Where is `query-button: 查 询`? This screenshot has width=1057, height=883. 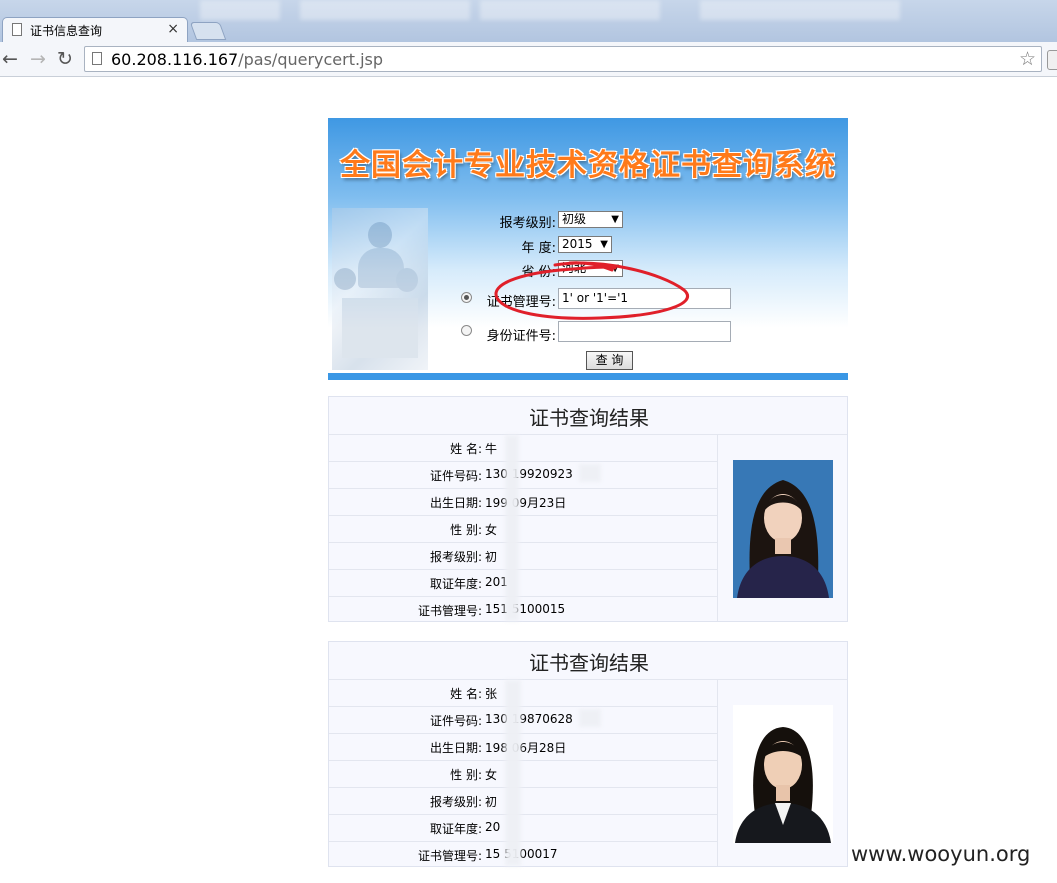
query-button: 查 询 is located at coordinates (609, 360).